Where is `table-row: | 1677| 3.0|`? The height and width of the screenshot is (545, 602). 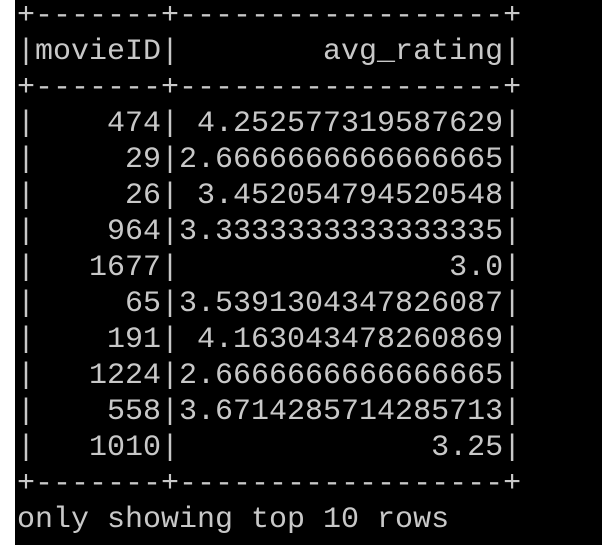
table-row: | 1677| 3.0| is located at coordinates (269, 268).